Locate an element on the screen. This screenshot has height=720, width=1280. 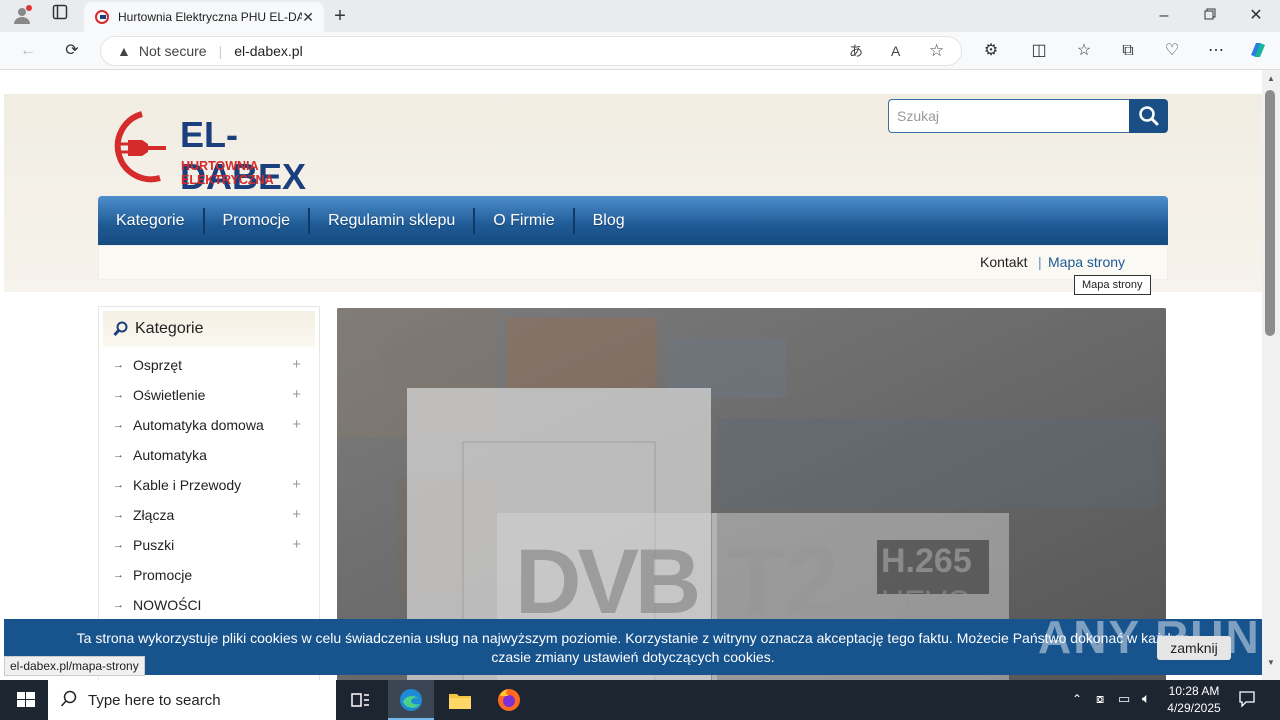
category-item: → Promocje is located at coordinates (208, 575).